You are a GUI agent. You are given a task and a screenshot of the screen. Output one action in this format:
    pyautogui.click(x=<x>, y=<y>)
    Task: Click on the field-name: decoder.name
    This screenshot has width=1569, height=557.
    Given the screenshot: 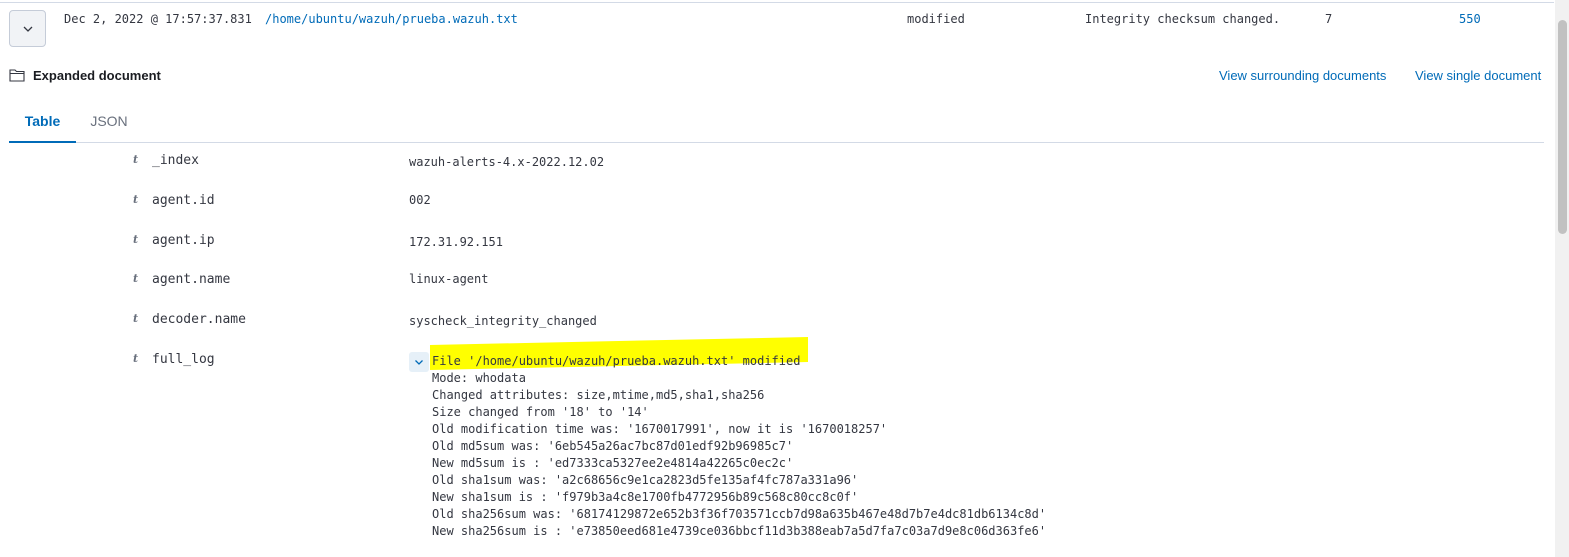 What is the action you would take?
    pyautogui.click(x=199, y=319)
    